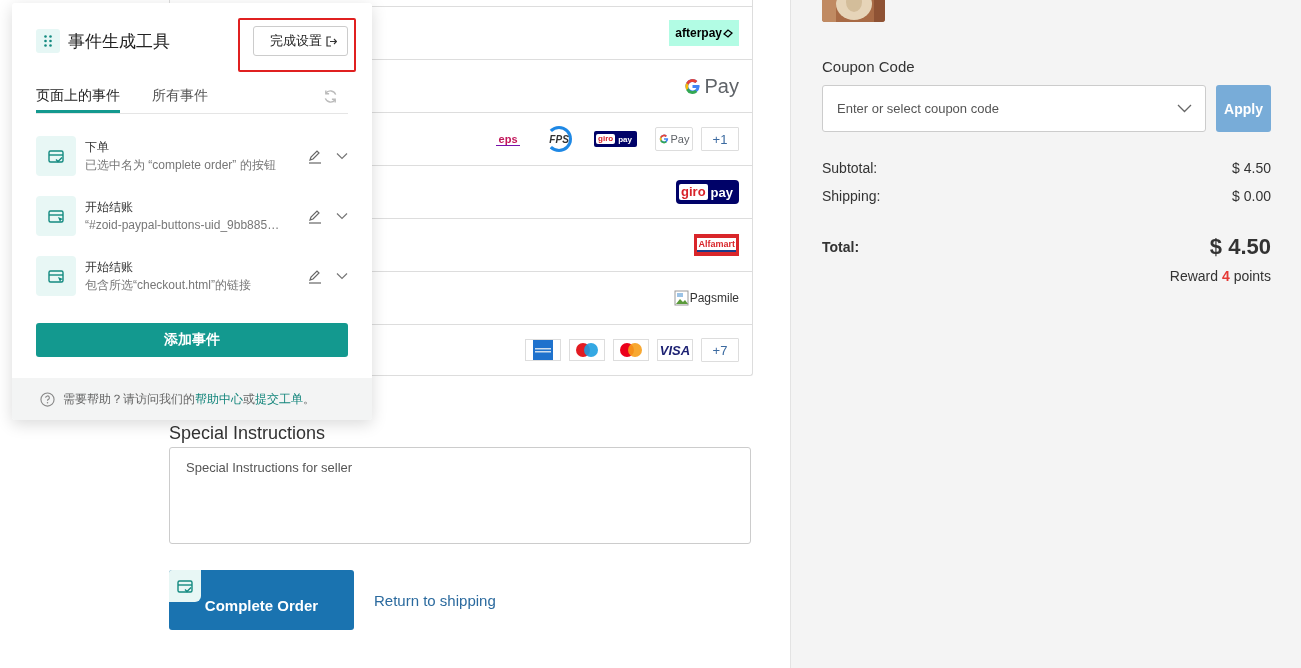  I want to click on more-methods-count: +1, so click(720, 139).